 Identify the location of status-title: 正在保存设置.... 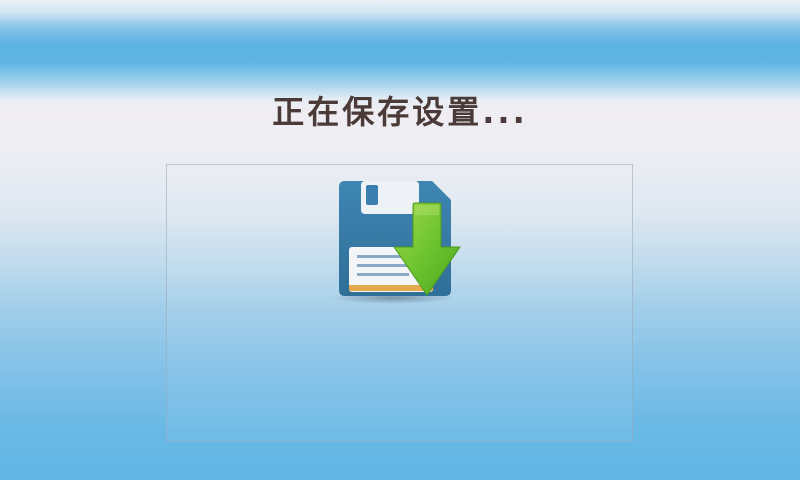
(400, 112).